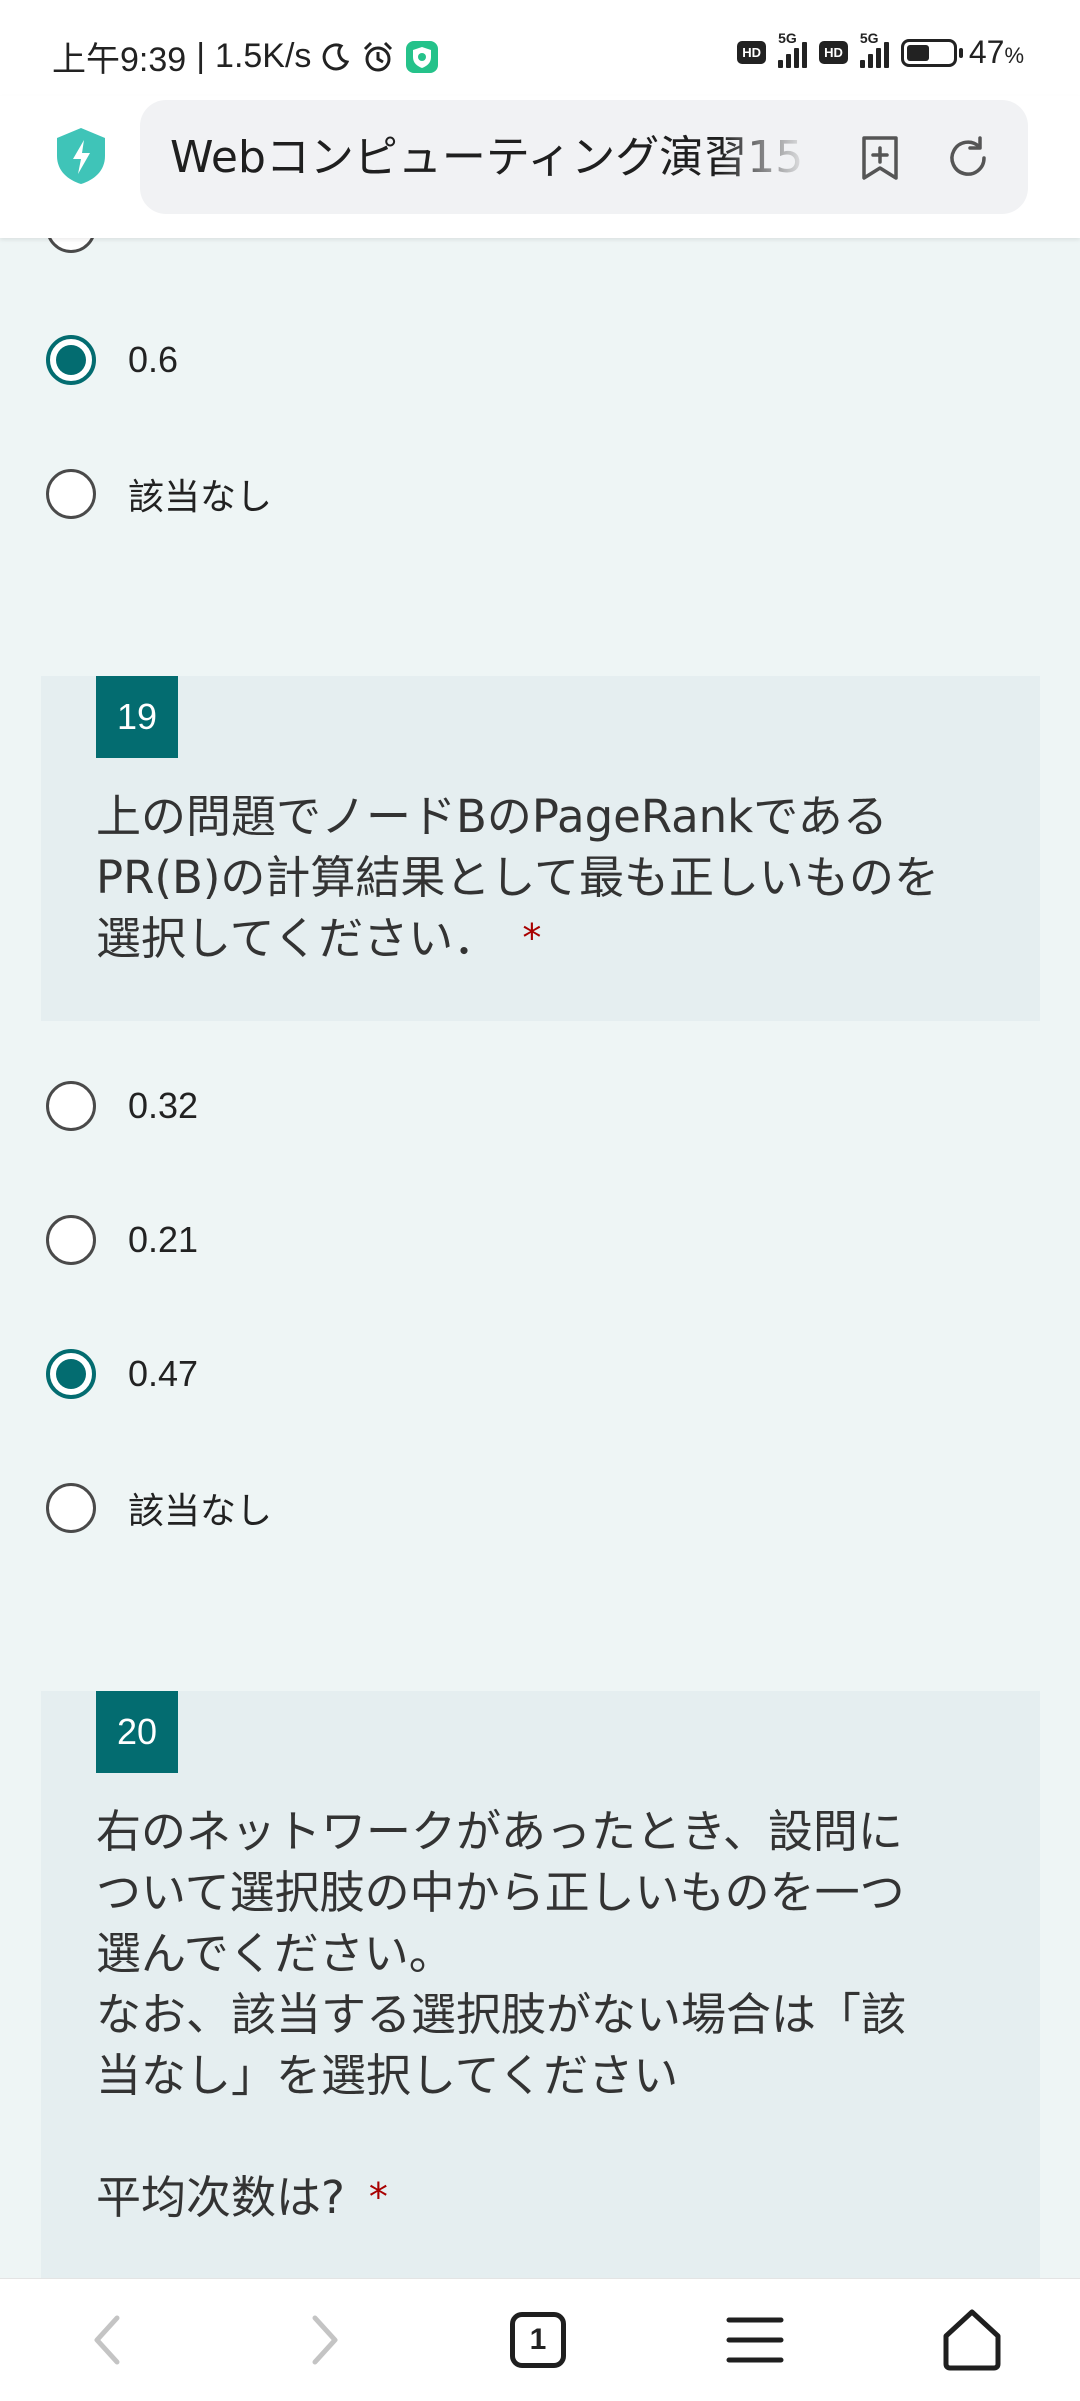 Image resolution: width=1080 pixels, height=2401 pixels. Describe the element at coordinates (968, 158) in the screenshot. I see `reload-icon` at that location.